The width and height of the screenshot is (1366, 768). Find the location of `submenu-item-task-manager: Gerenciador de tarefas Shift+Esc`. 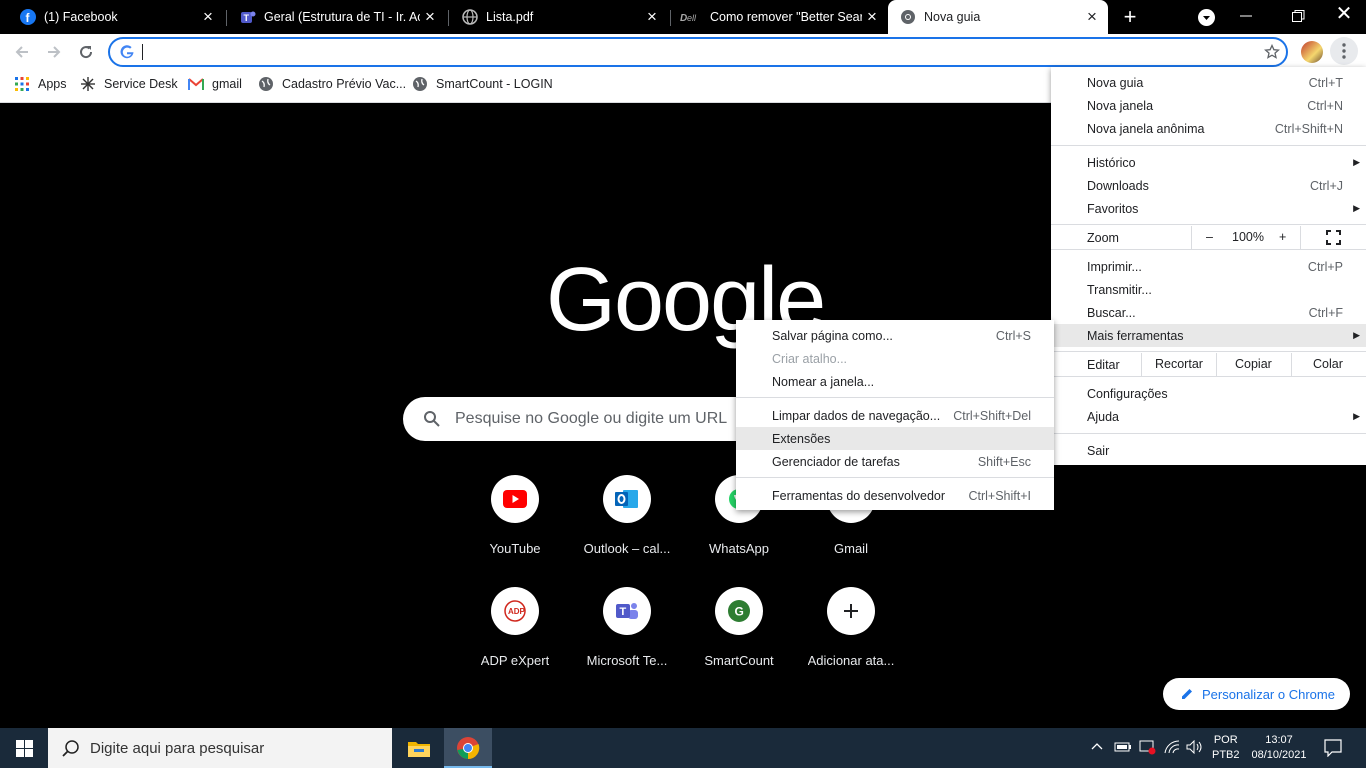

submenu-item-task-manager: Gerenciador de tarefas Shift+Esc is located at coordinates (895, 461).